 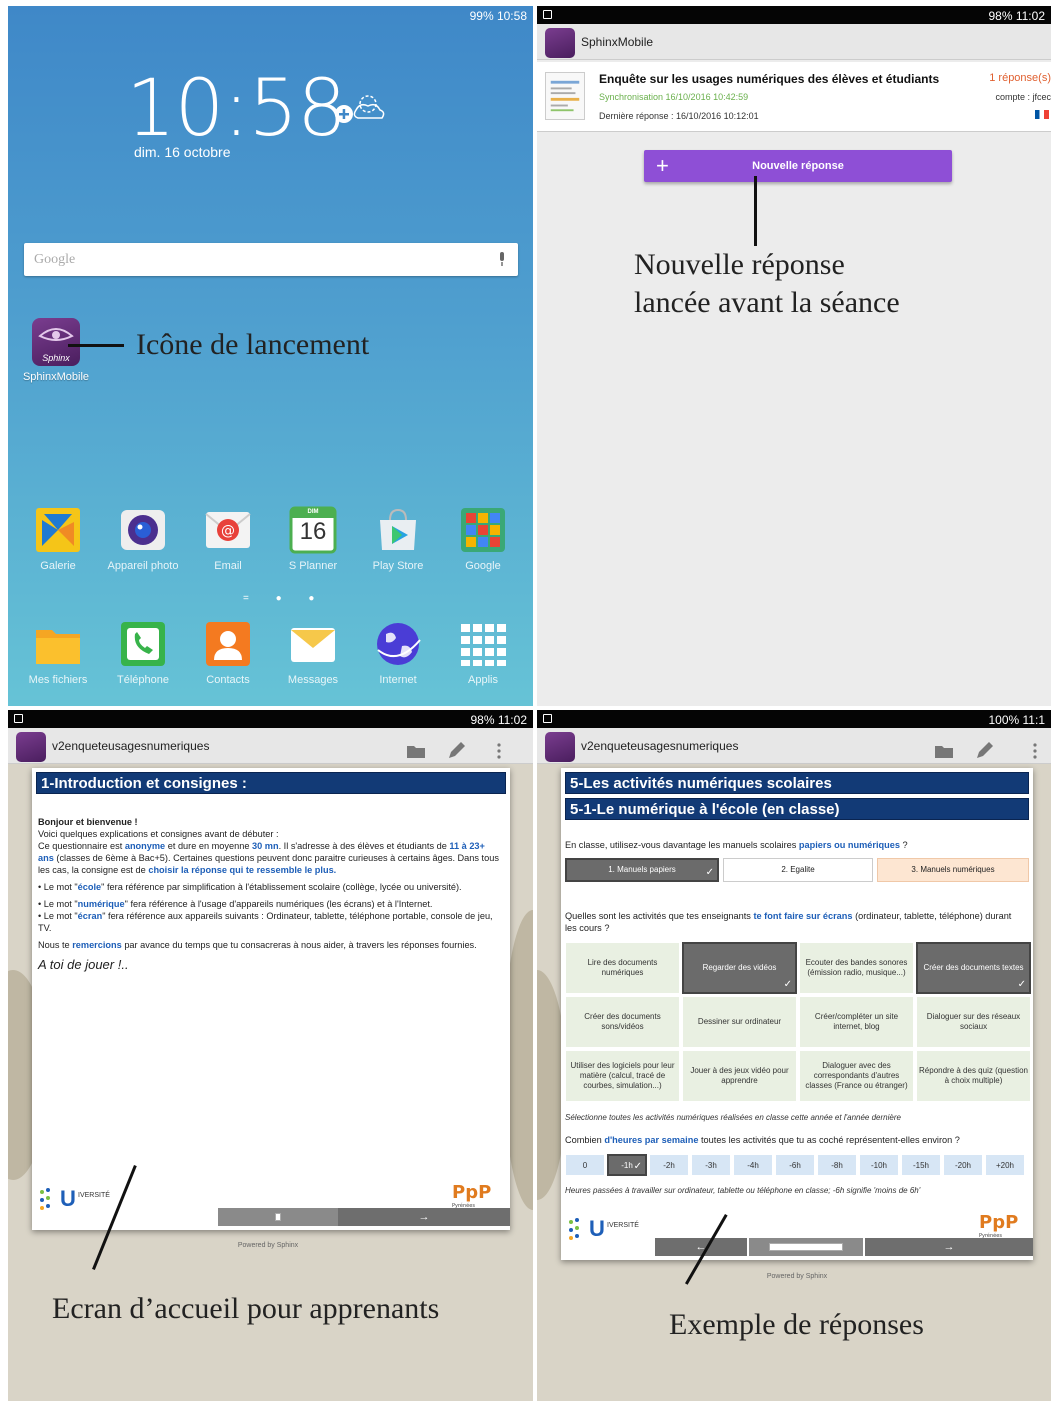 What do you see at coordinates (253, 344) in the screenshot?
I see `annotation-launch-icon: Icône de lancement` at bounding box center [253, 344].